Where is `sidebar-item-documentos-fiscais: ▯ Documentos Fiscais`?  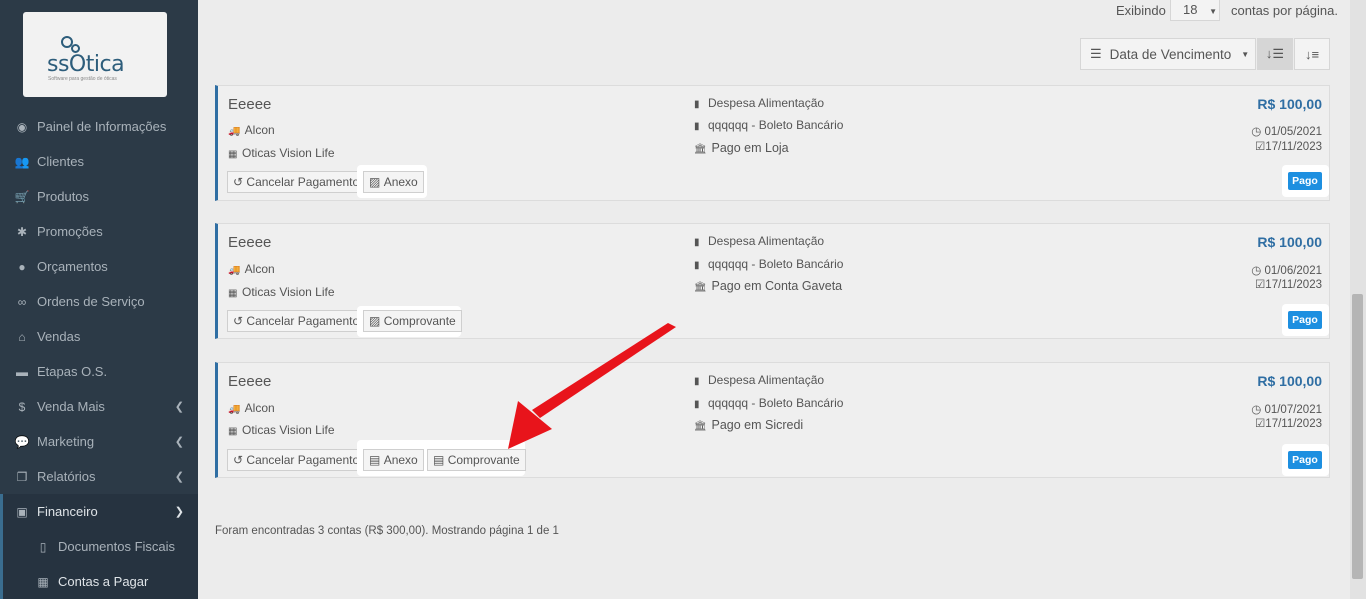
sidebar-item-documentos-fiscais: ▯ Documentos Fiscais is located at coordinates (99, 546).